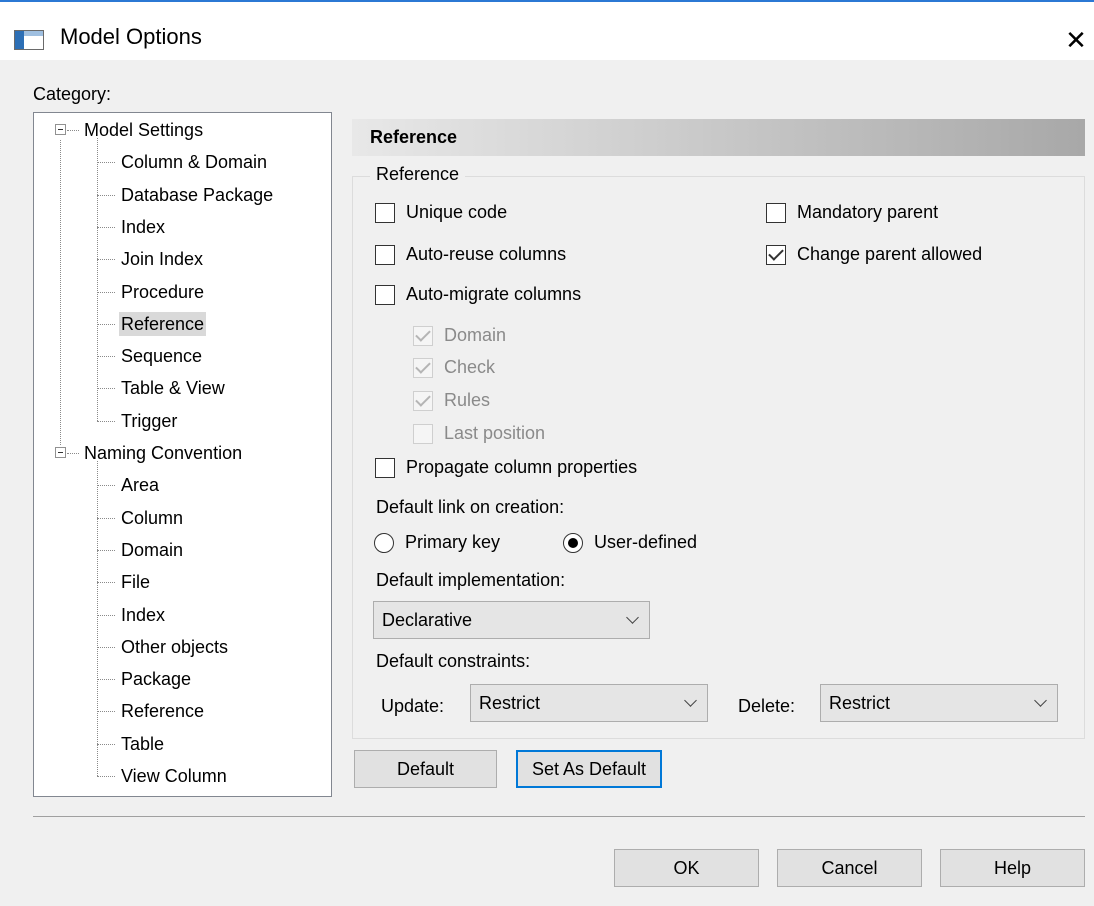  What do you see at coordinates (776, 213) in the screenshot?
I see `mandatory-parent-checkbox` at bounding box center [776, 213].